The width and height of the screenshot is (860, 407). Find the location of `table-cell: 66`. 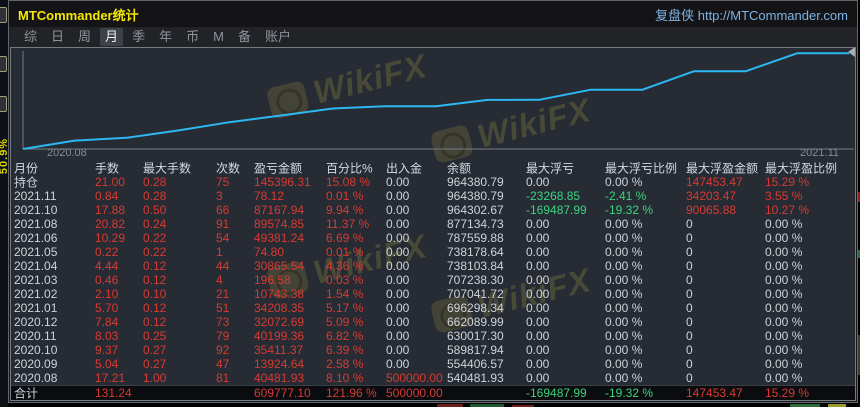

table-cell: 66 is located at coordinates (223, 210).